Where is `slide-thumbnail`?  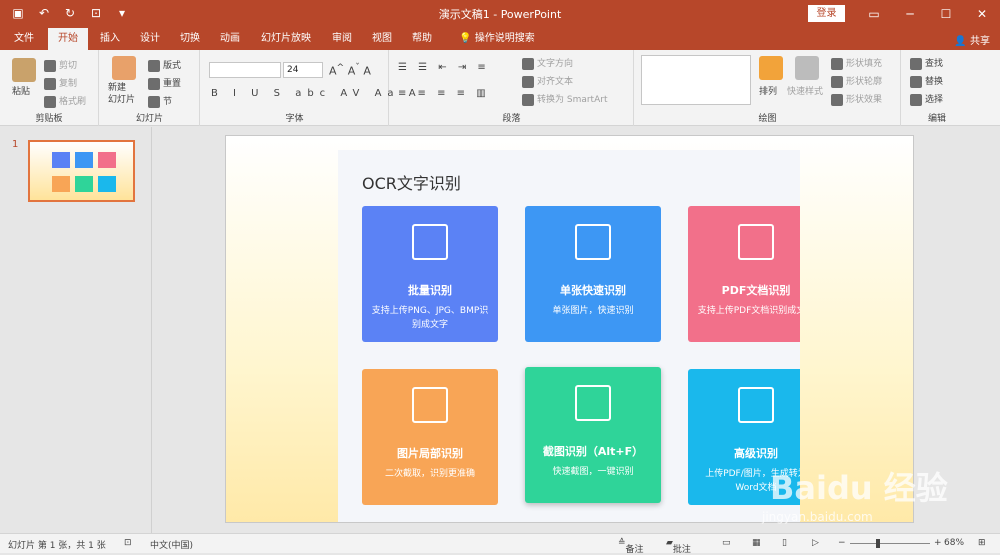 slide-thumbnail is located at coordinates (81, 171).